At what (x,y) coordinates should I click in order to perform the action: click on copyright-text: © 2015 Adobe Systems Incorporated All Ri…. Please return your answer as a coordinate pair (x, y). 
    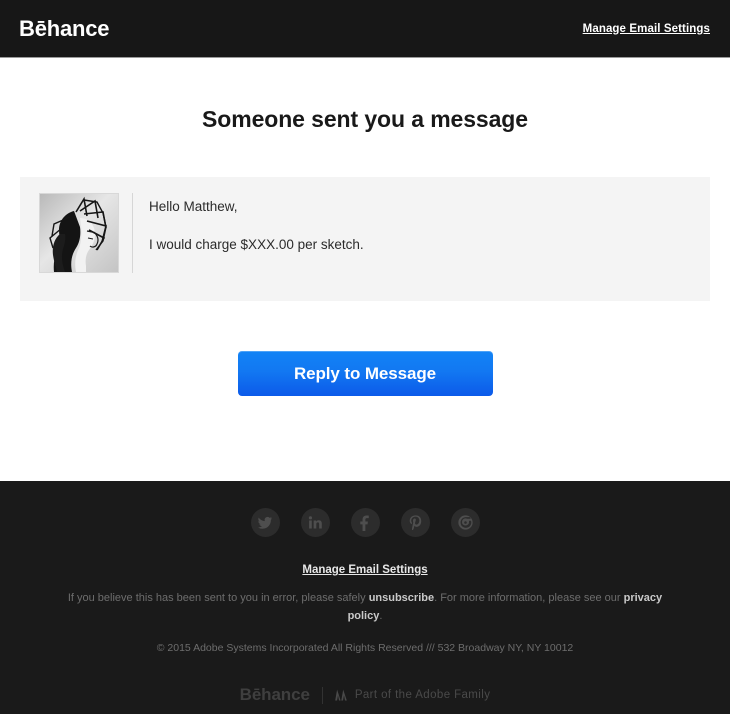
    Looking at the image, I should click on (365, 648).